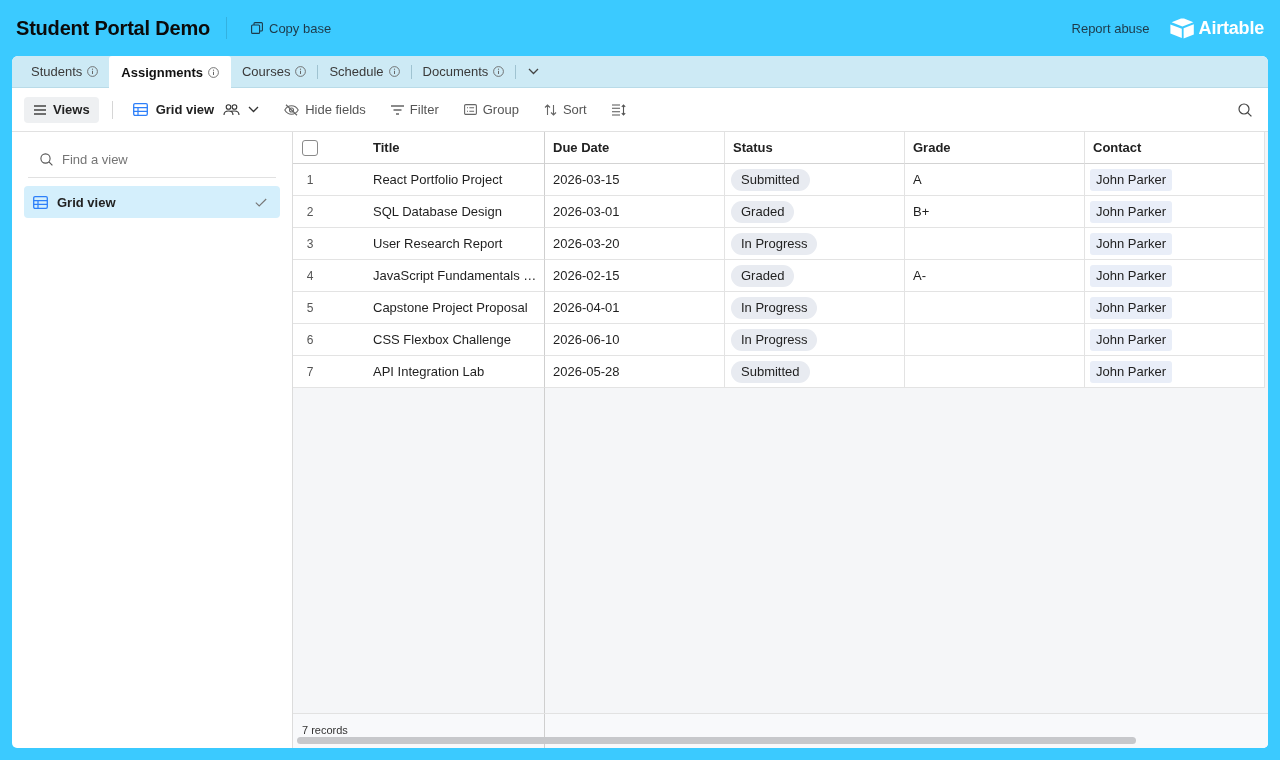  I want to click on column-header: Status, so click(753, 147).